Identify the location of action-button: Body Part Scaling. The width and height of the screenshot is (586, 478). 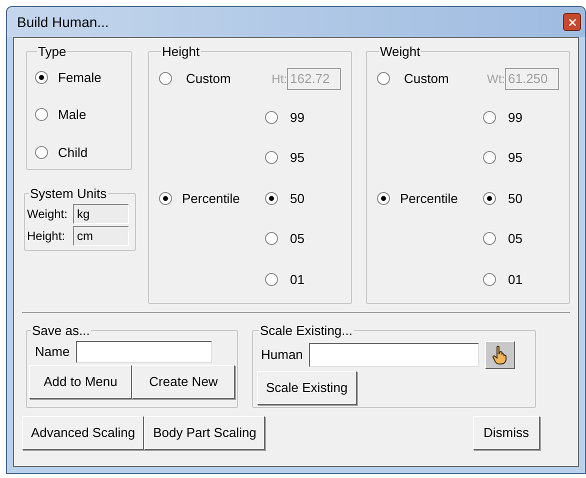
(205, 433).